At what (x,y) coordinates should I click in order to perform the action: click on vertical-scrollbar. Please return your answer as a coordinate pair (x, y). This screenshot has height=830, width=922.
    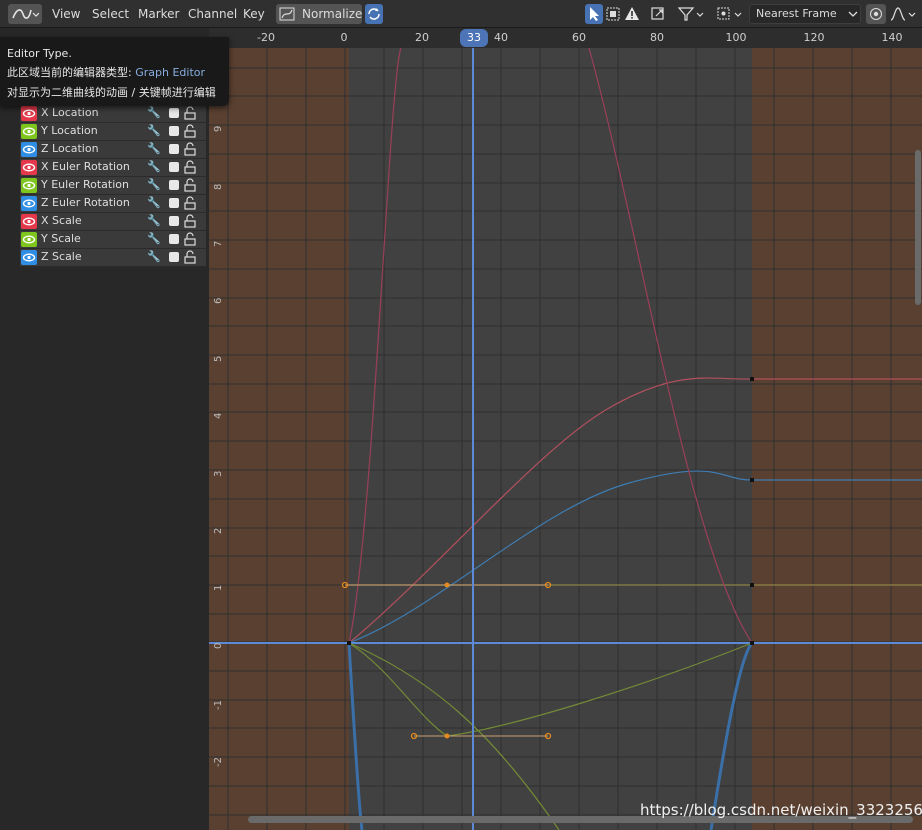
    Looking at the image, I should click on (918, 227).